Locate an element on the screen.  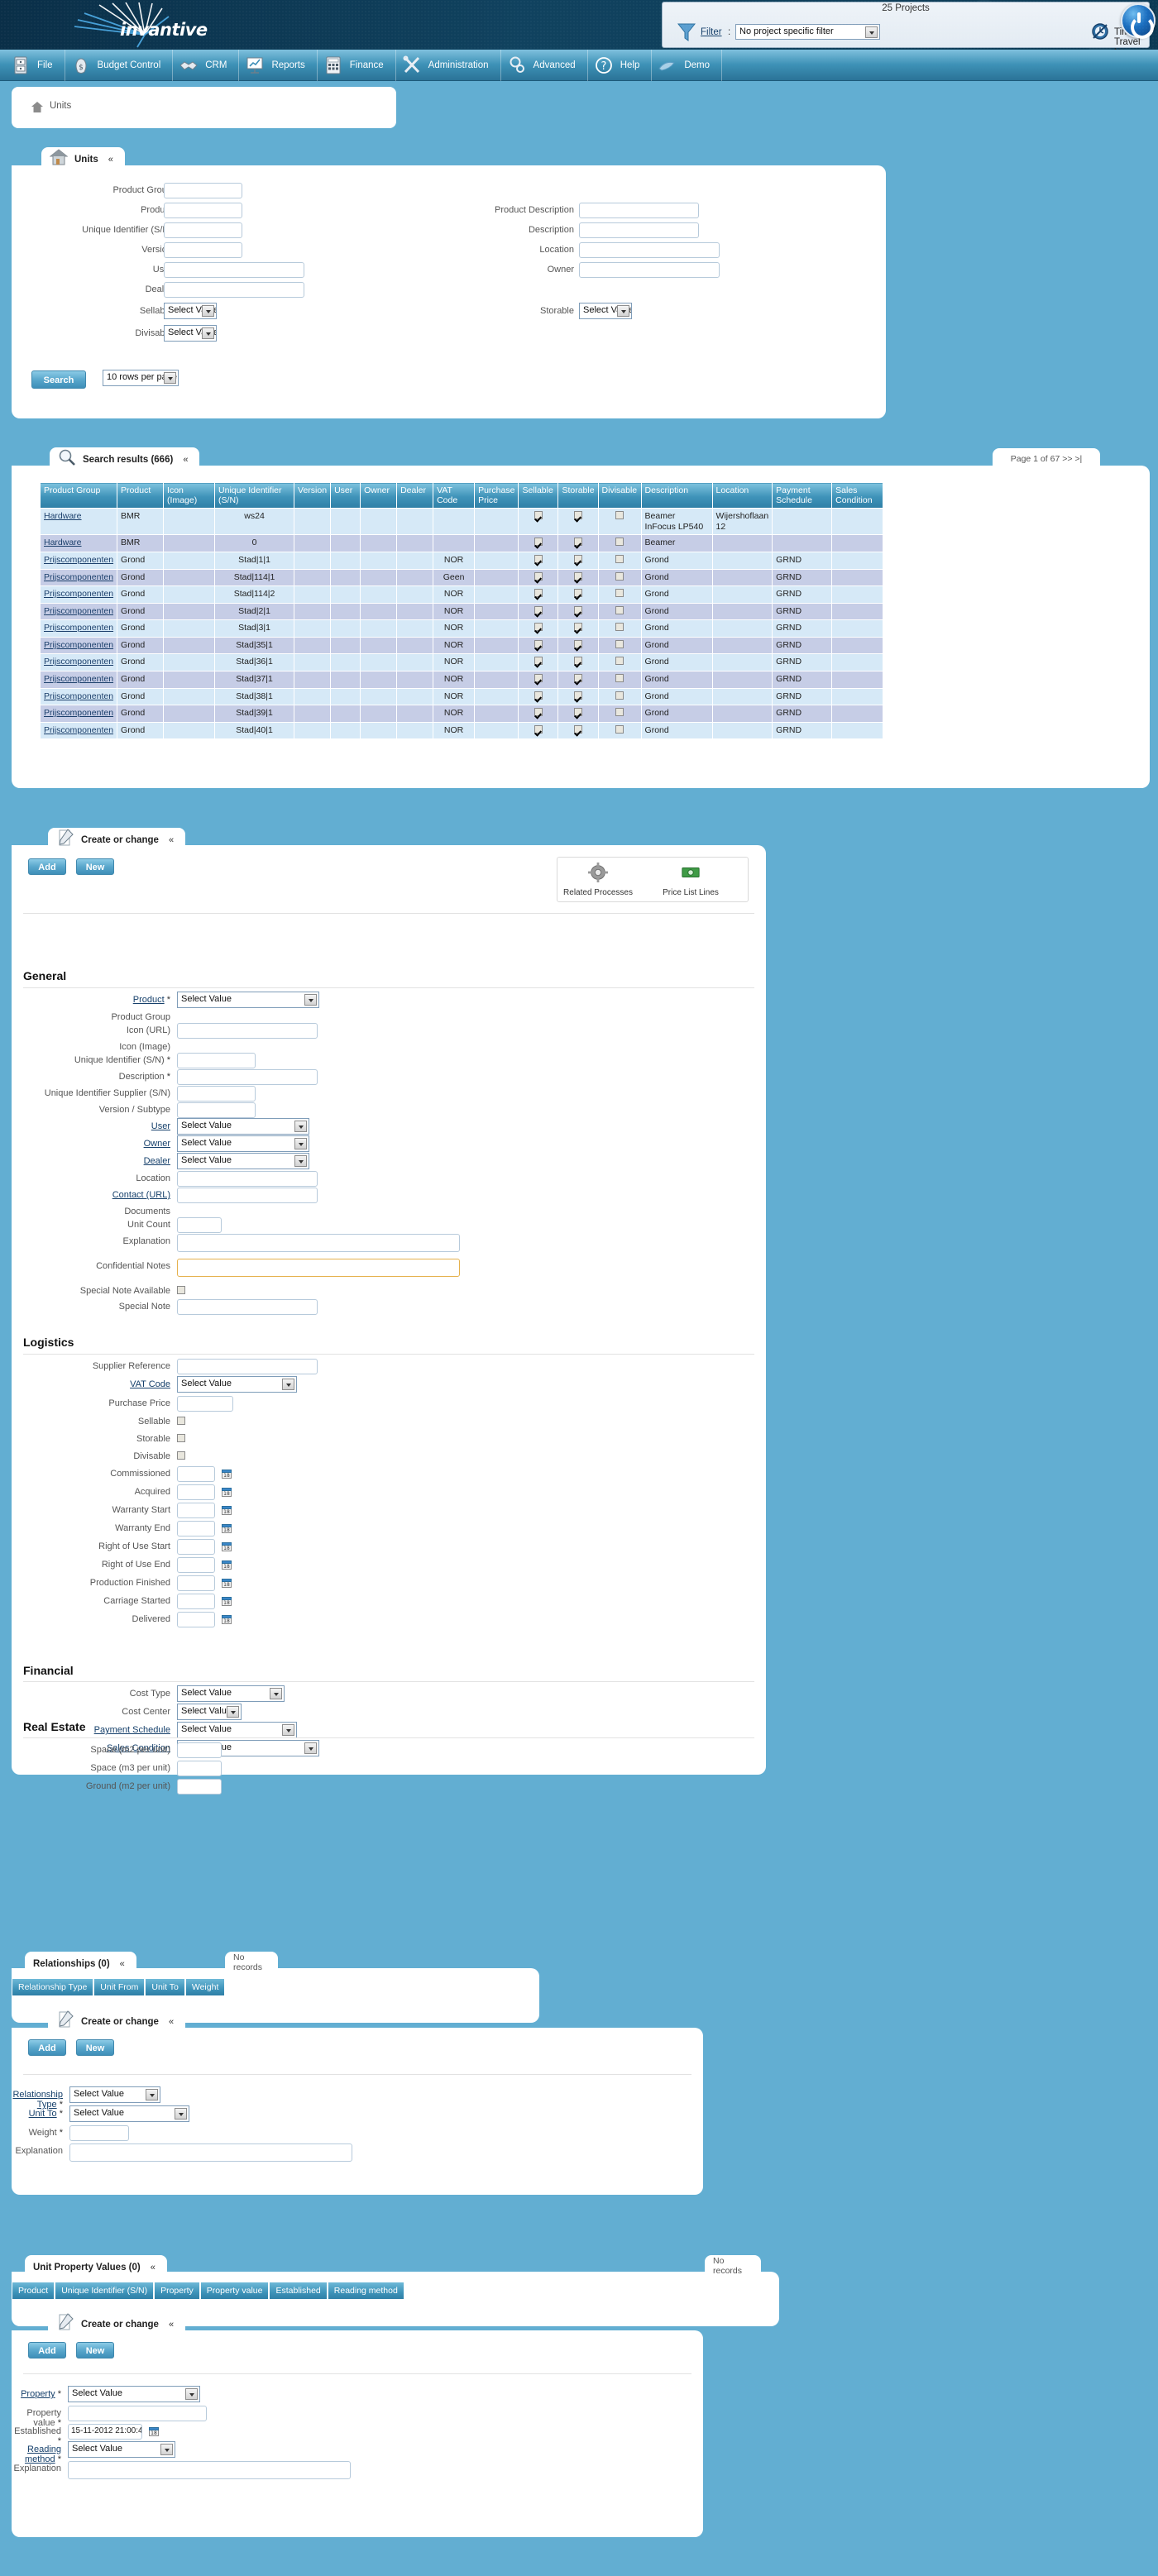
special-note-input is located at coordinates (247, 1307).